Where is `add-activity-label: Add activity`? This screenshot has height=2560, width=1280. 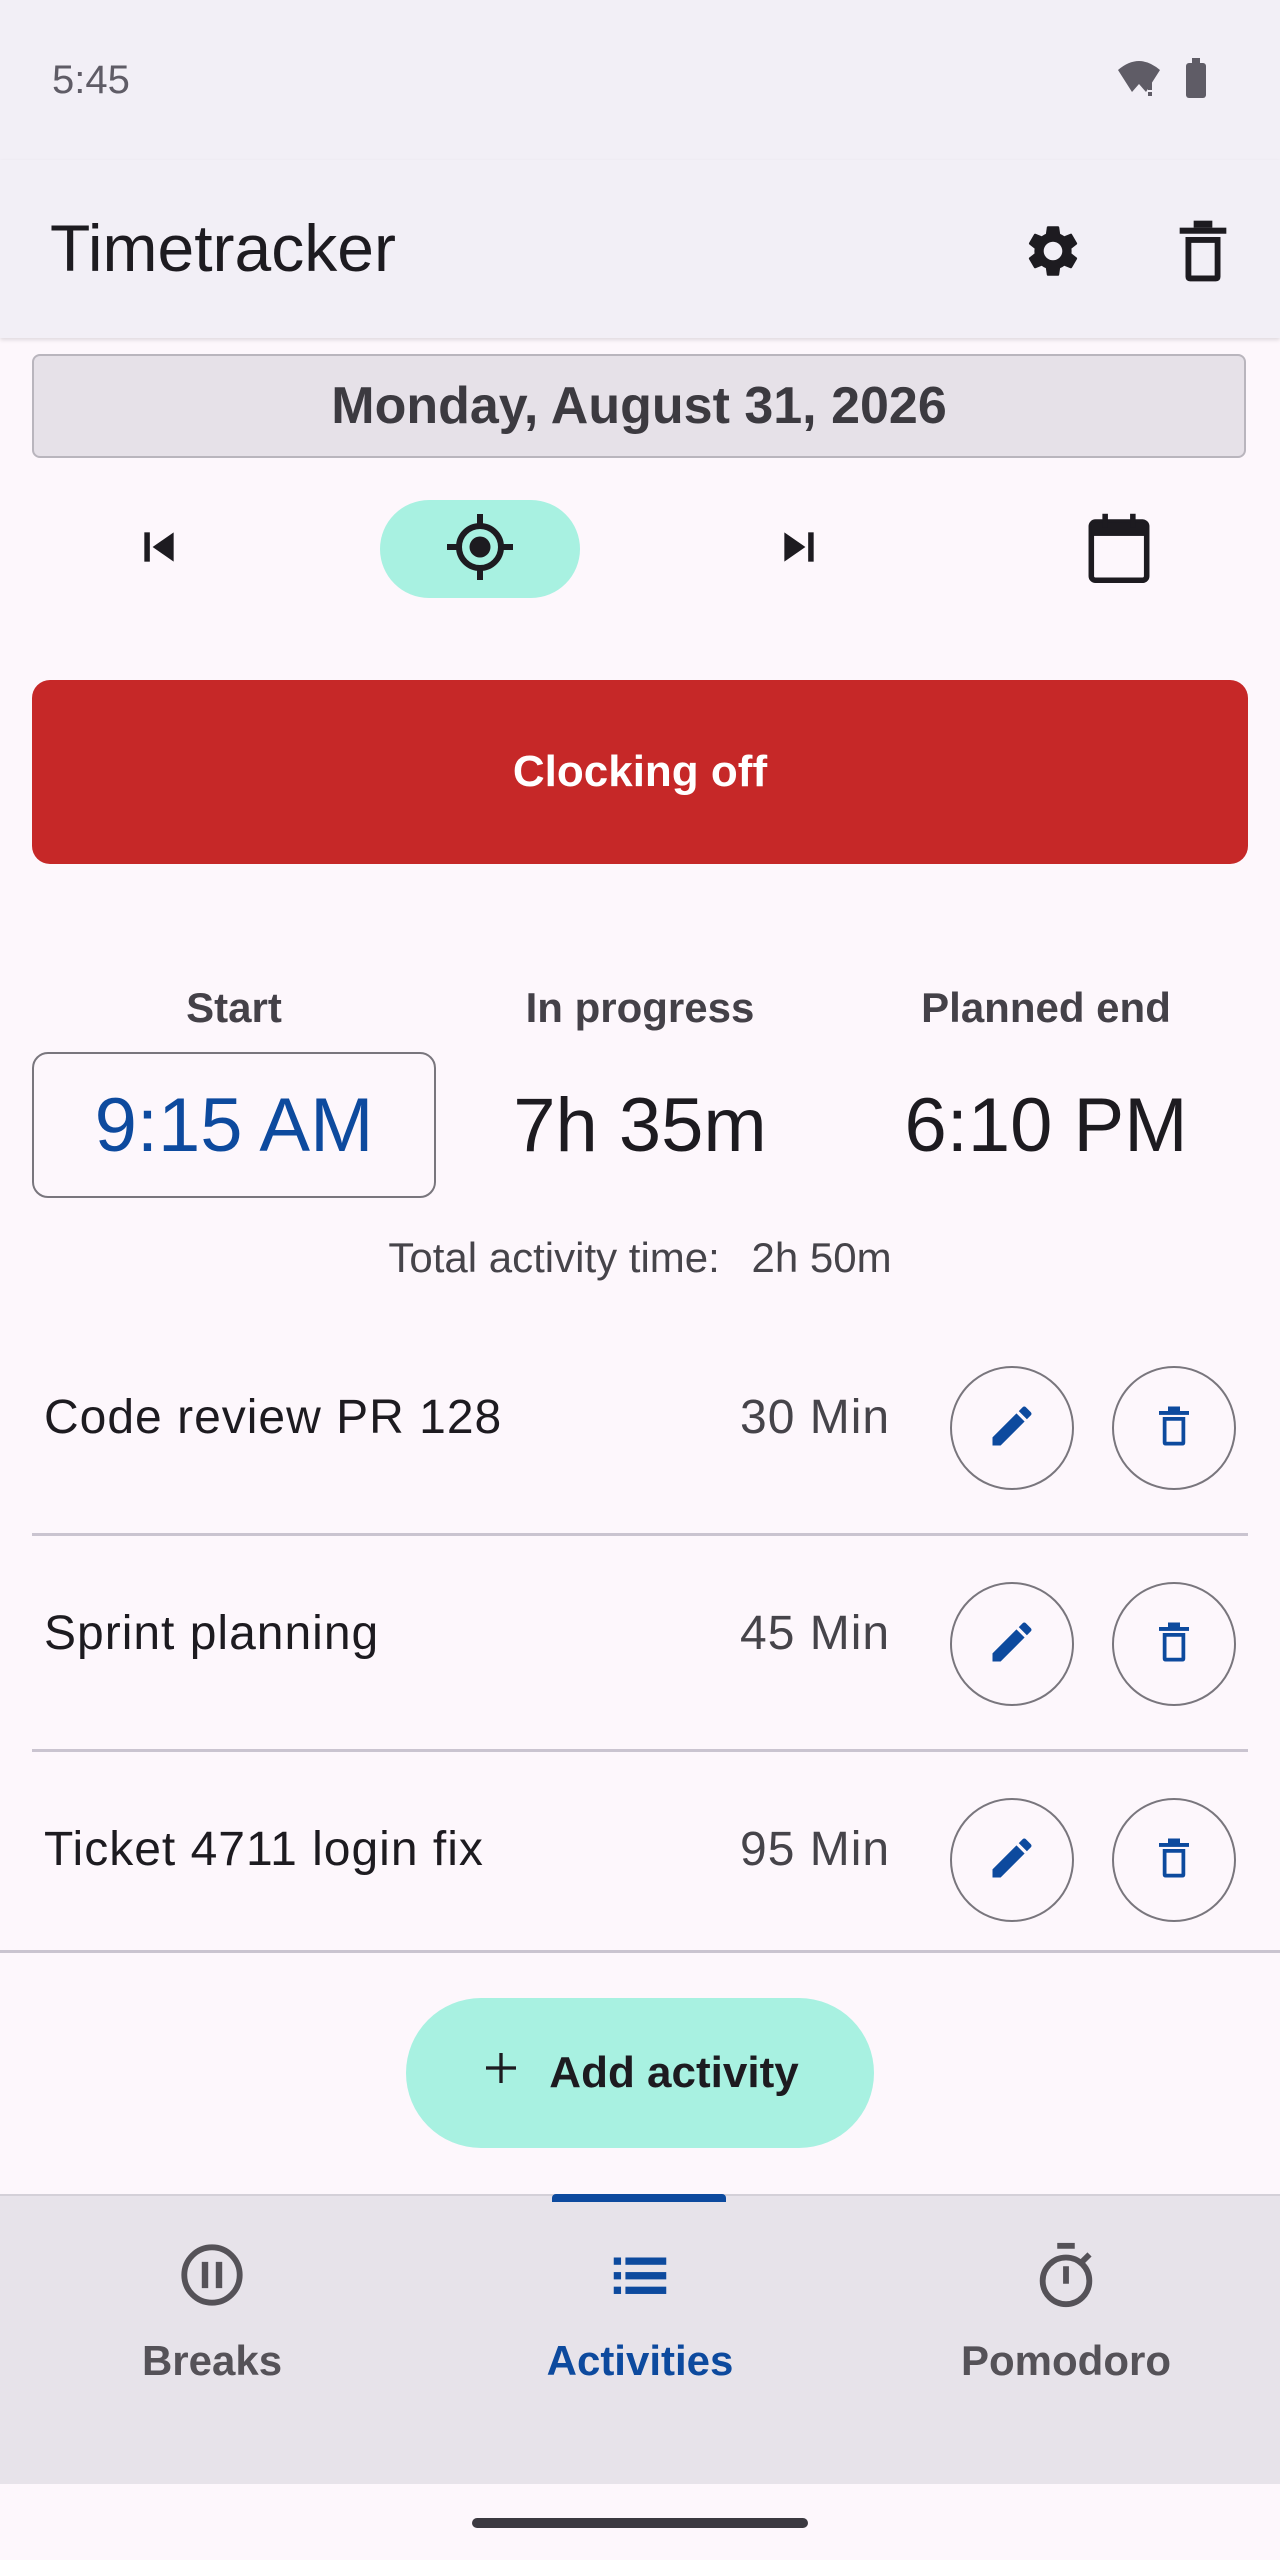 add-activity-label: Add activity is located at coordinates (674, 2072).